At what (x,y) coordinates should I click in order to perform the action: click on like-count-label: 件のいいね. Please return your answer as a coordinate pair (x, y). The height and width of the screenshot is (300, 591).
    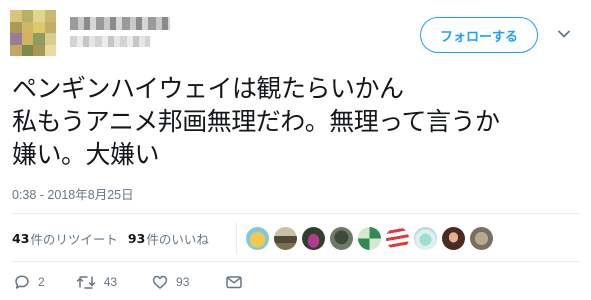
    Looking at the image, I should click on (177, 239).